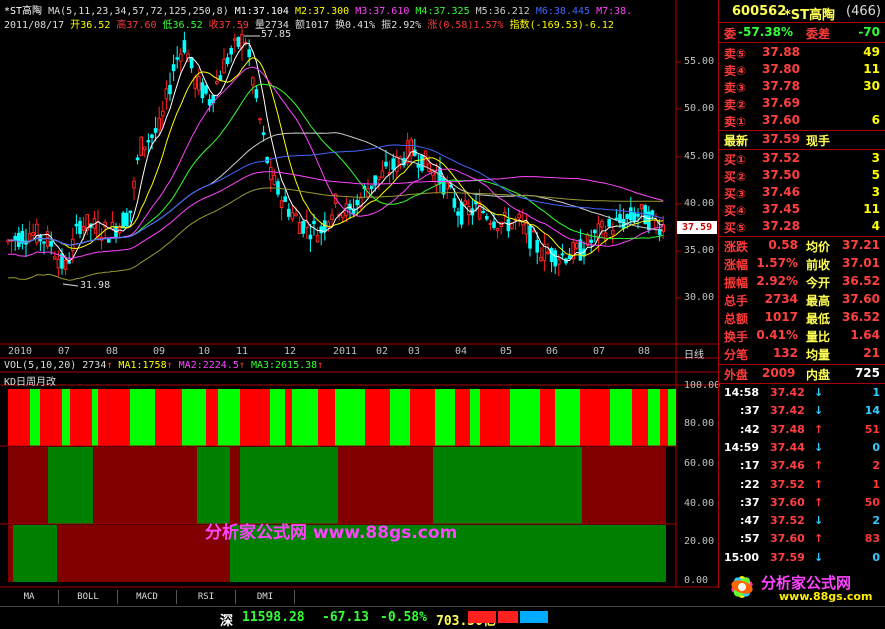  I want to click on ask-row: 卖① 37.60 6, so click(803, 122).